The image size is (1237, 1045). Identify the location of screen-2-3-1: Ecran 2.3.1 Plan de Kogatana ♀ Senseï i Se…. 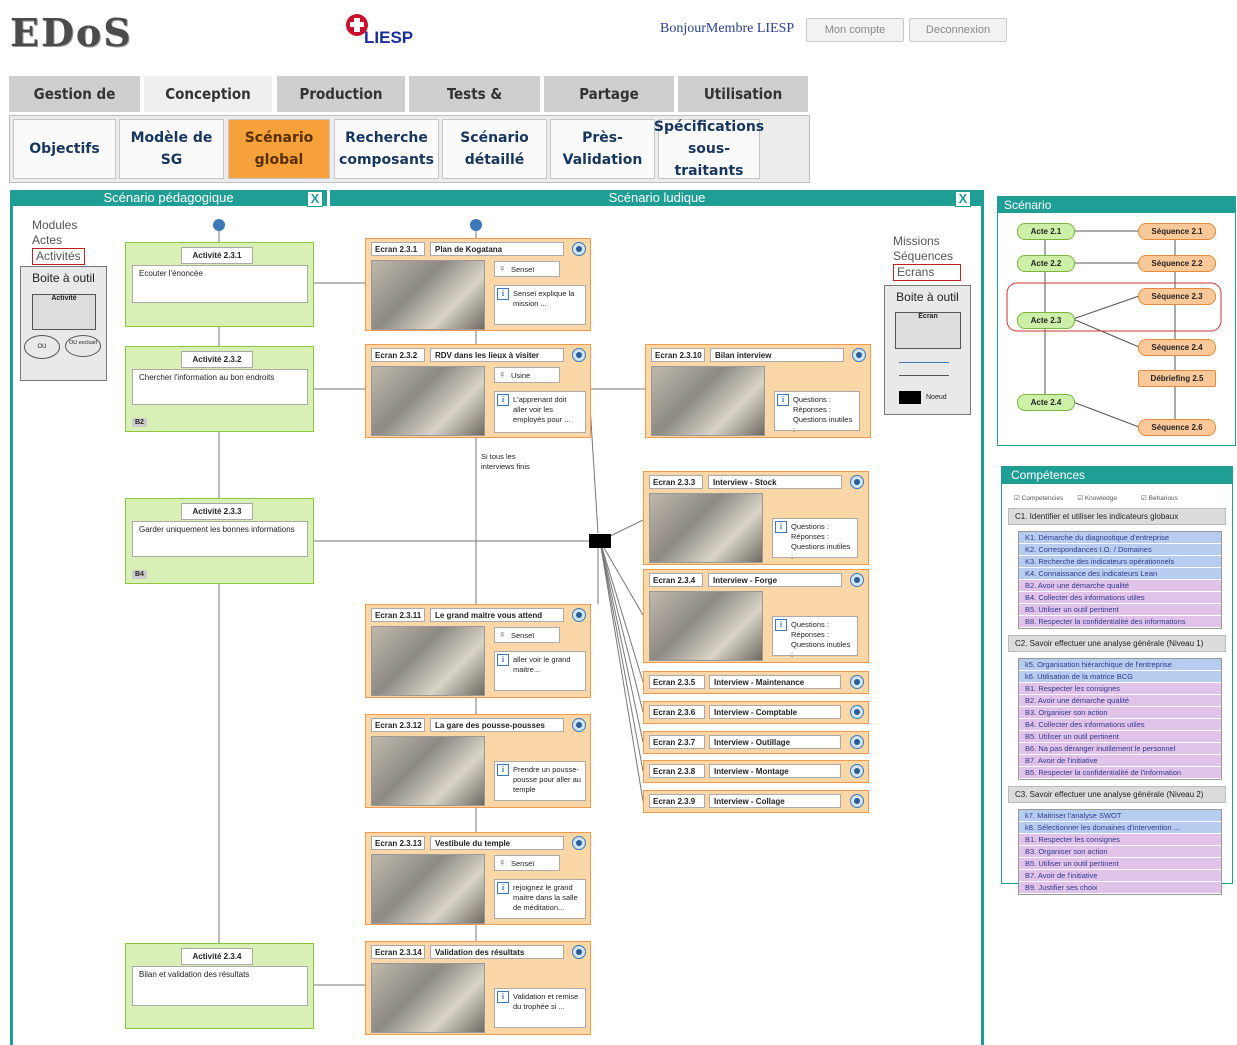
(478, 284).